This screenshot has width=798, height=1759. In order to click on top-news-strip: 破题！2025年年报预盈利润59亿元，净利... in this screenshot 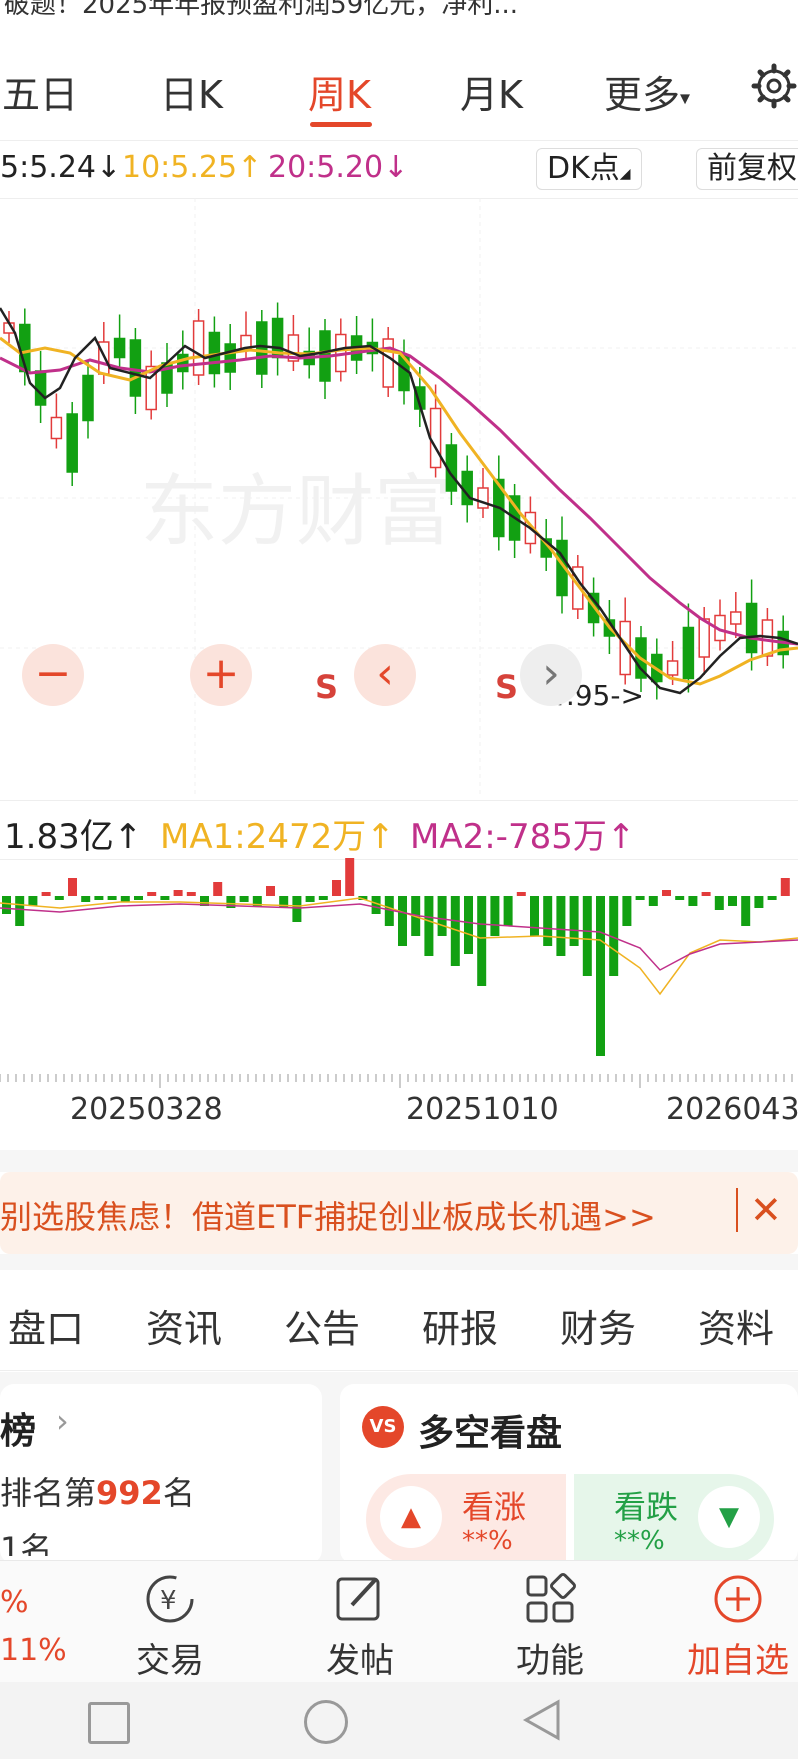, I will do `click(399, 19)`.